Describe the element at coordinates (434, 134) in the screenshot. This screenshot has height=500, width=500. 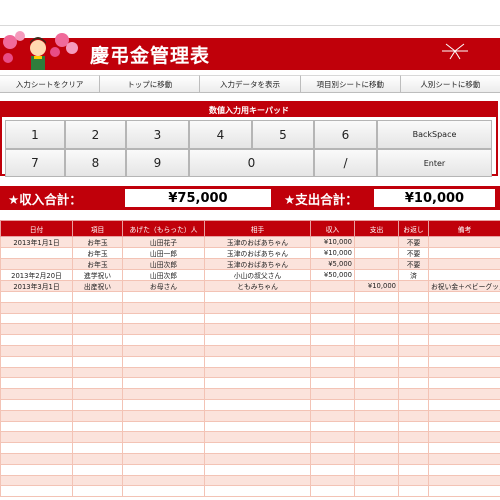
I see `backspace-key: BackSpace` at that location.